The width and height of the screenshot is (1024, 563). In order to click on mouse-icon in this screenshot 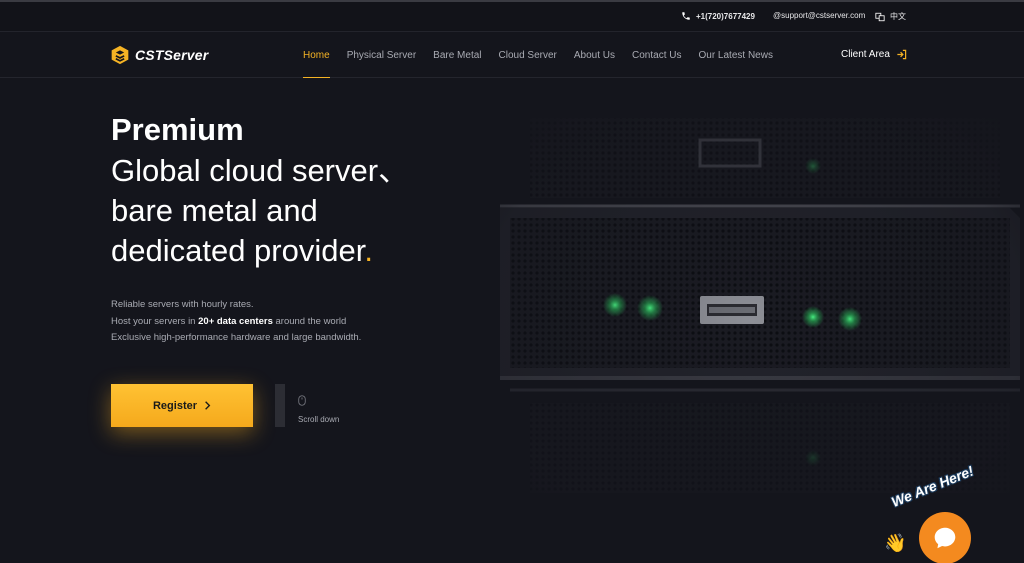, I will do `click(302, 400)`.